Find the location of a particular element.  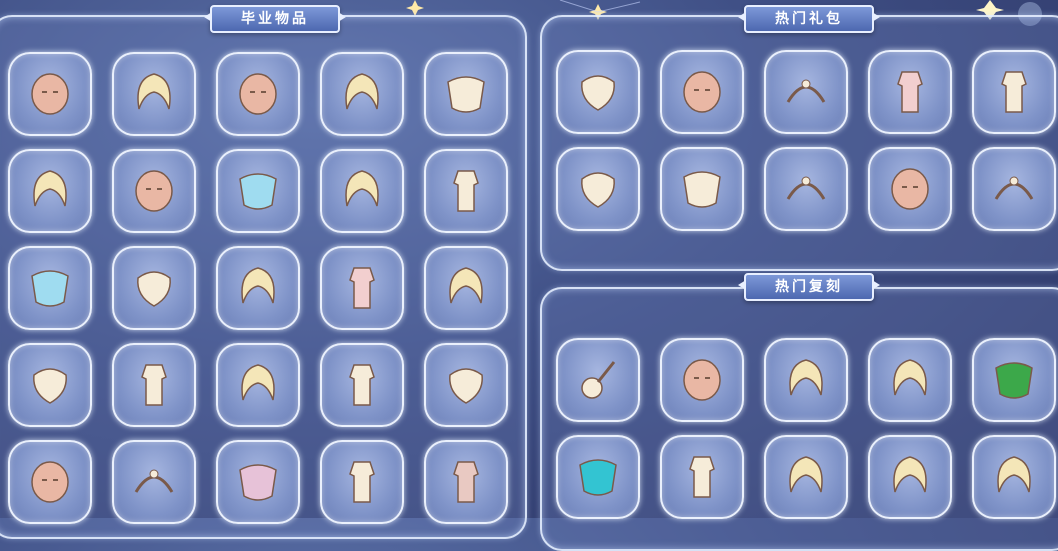

white-bunny-ears-hair-icon is located at coordinates (154, 91).